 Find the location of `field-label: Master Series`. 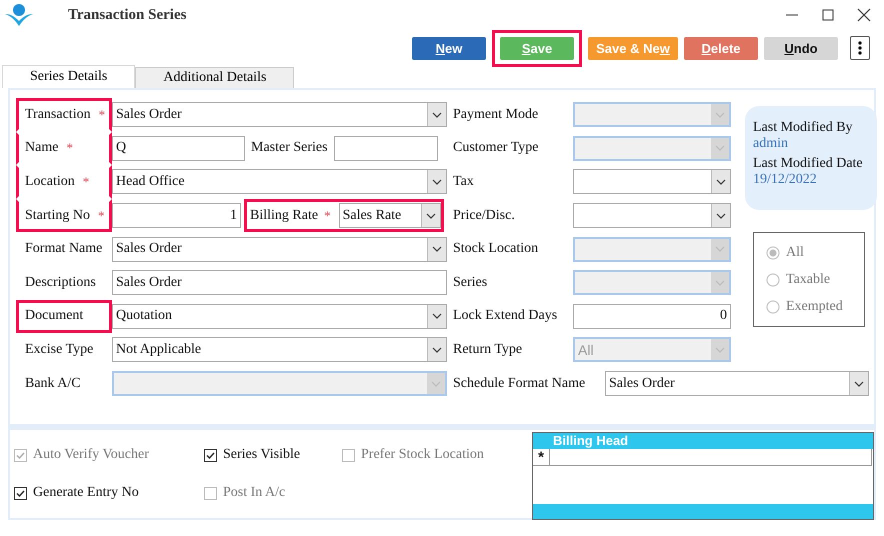

field-label: Master Series is located at coordinates (289, 148).